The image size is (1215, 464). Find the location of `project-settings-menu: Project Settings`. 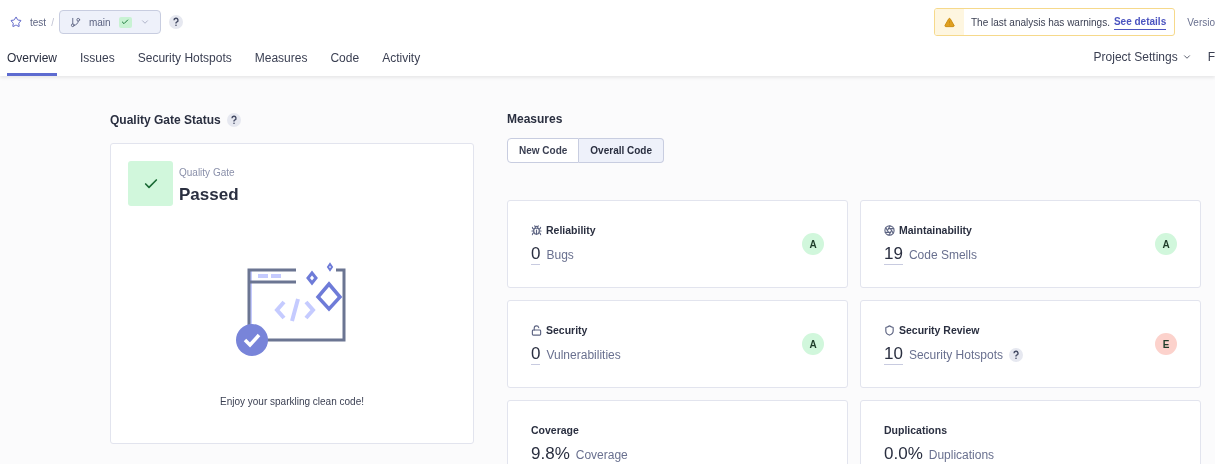

project-settings-menu: Project Settings is located at coordinates (1142, 57).